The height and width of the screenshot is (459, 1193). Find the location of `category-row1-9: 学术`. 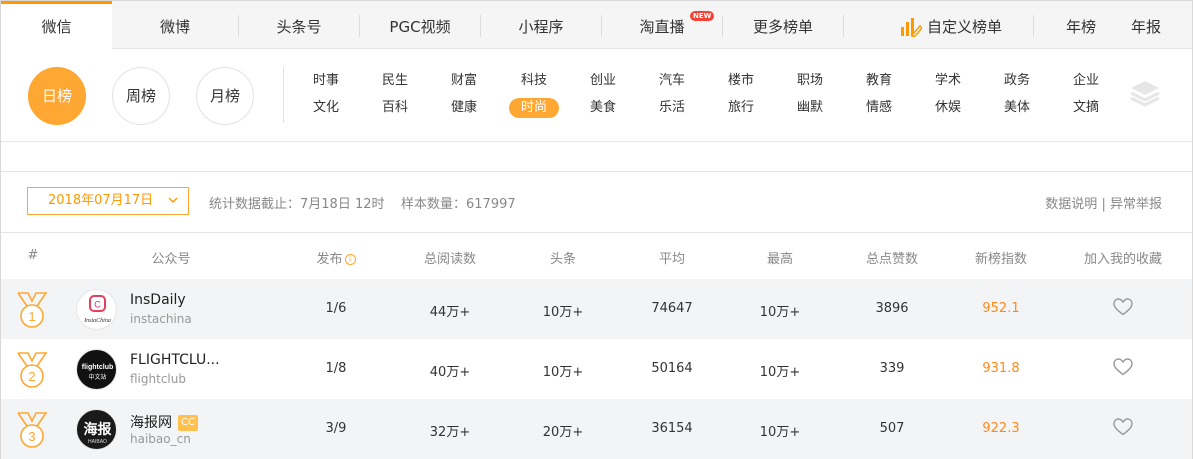

category-row1-9: 学术 is located at coordinates (948, 81).